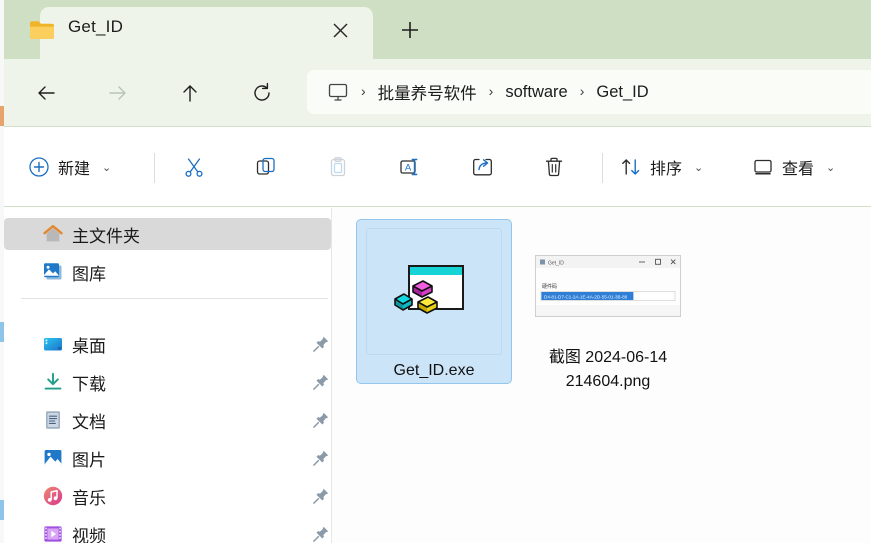  Describe the element at coordinates (89, 422) in the screenshot. I see `sidebar-item-label: 文档` at that location.